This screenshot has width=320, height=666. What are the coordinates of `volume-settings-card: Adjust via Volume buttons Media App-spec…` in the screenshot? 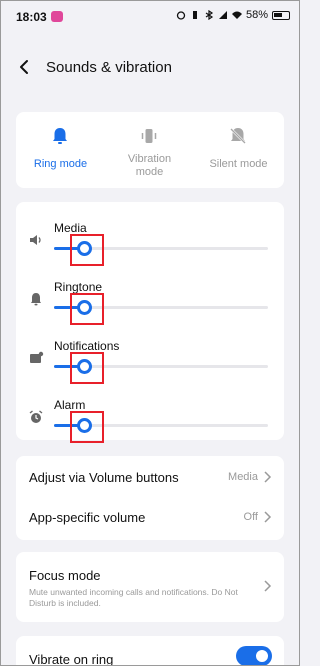 It's located at (150, 498).